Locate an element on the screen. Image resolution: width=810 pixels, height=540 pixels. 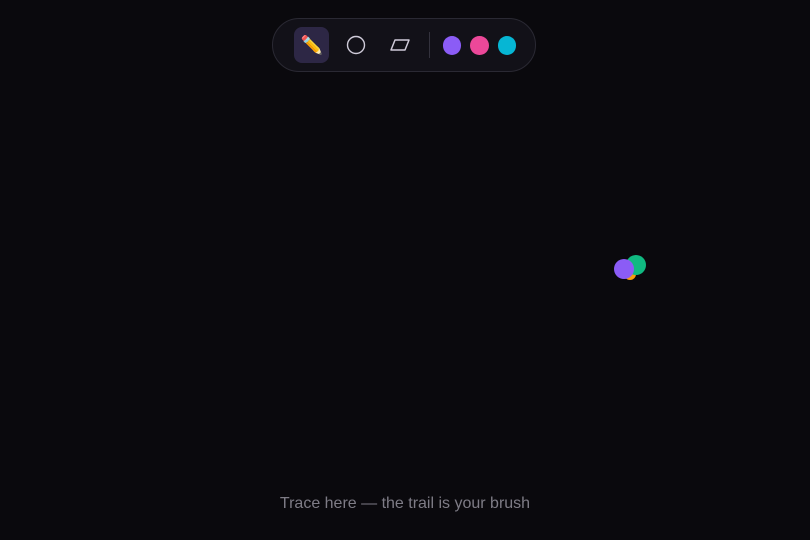
toolbar: ✏️ is located at coordinates (404, 45).